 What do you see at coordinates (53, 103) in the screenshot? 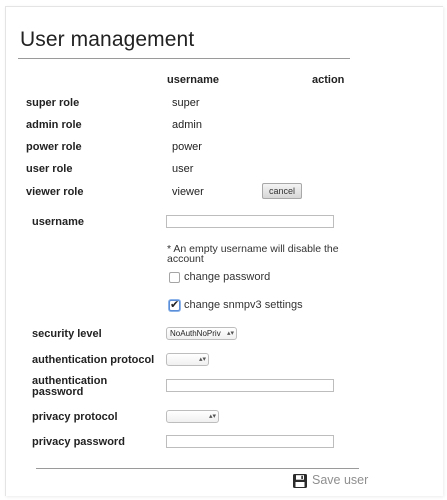
I see `role-label-super: super role` at bounding box center [53, 103].